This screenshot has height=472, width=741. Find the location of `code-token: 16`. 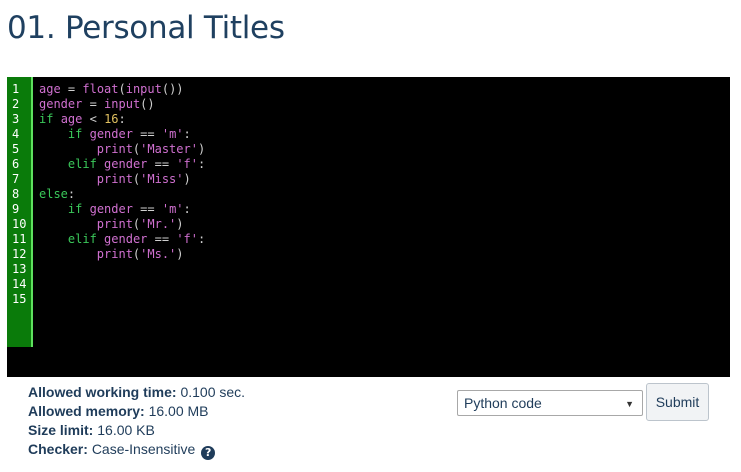

code-token: 16 is located at coordinates (111, 119).